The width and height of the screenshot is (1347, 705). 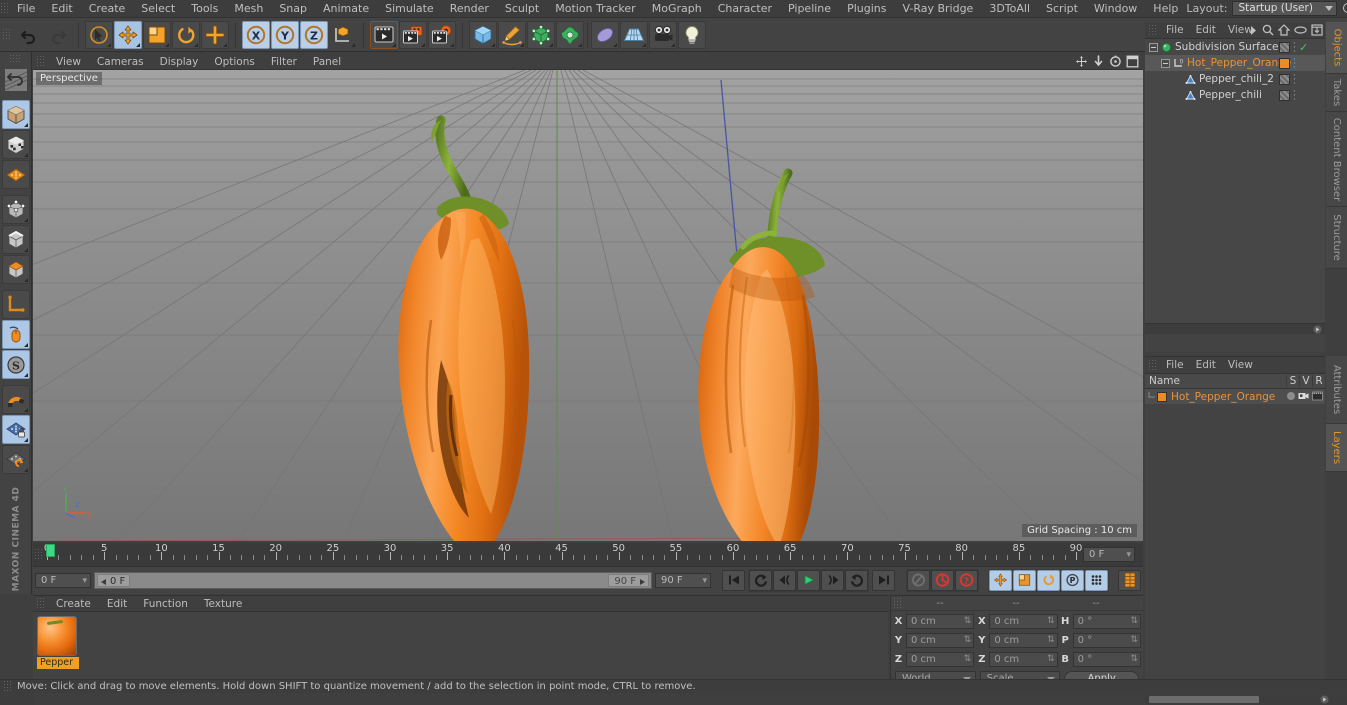 I want to click on tab-takes: Takes, so click(x=1336, y=93).